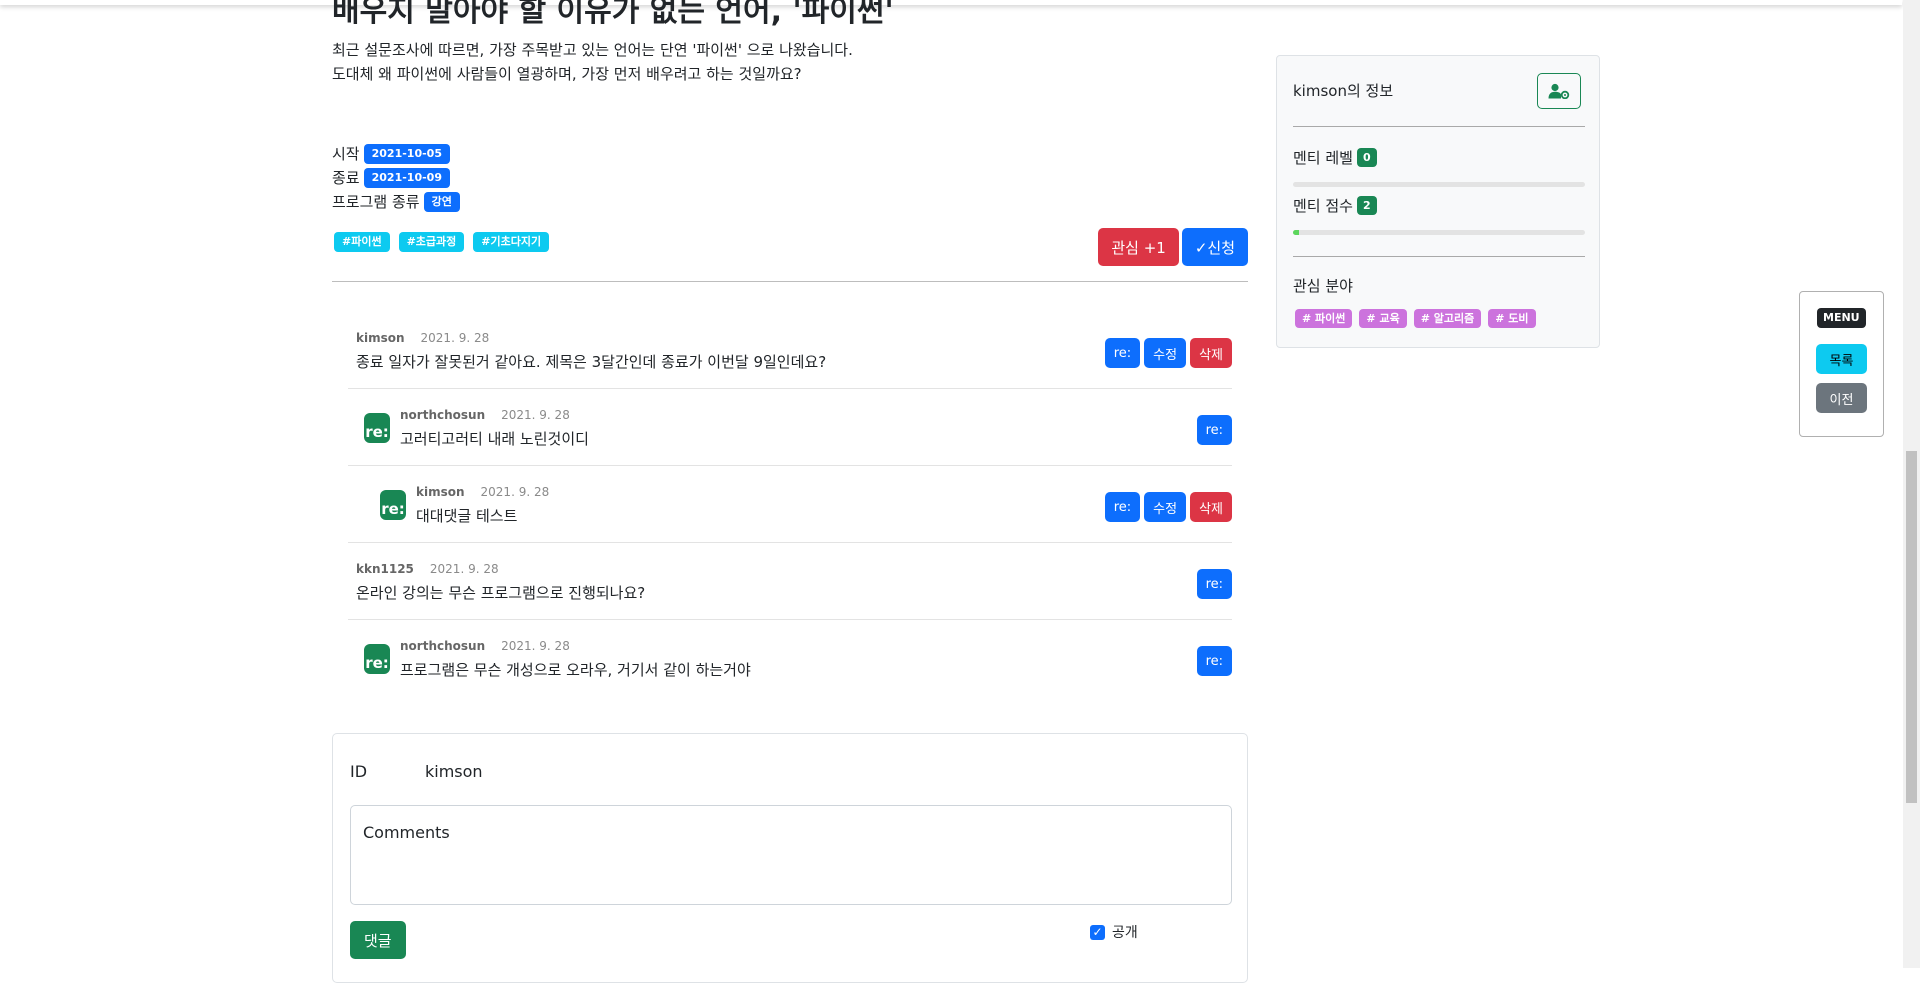 Image resolution: width=1920 pixels, height=983 pixels. Describe the element at coordinates (1439, 184) in the screenshot. I see `level-progress` at that location.